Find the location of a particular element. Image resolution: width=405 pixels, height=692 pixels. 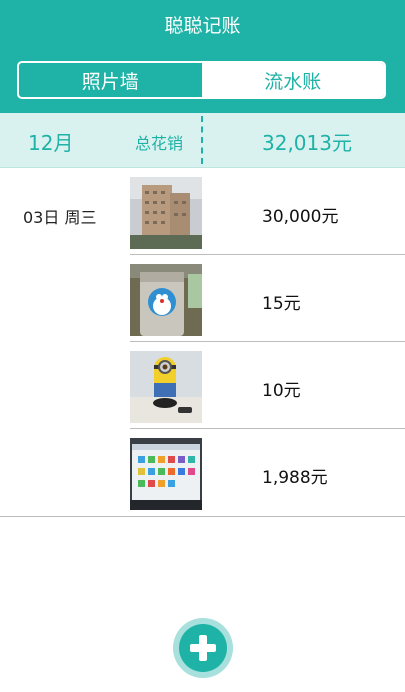

entry-amount: 15元 is located at coordinates (281, 304).